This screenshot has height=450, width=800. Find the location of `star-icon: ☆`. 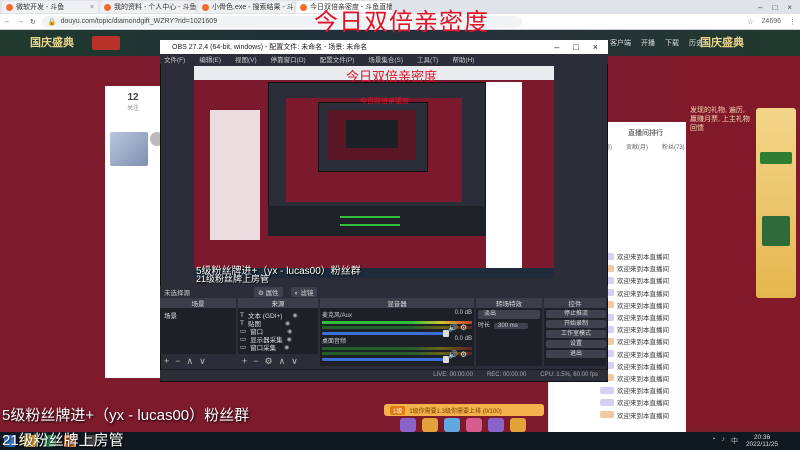

star-icon: ☆ is located at coordinates (750, 22).